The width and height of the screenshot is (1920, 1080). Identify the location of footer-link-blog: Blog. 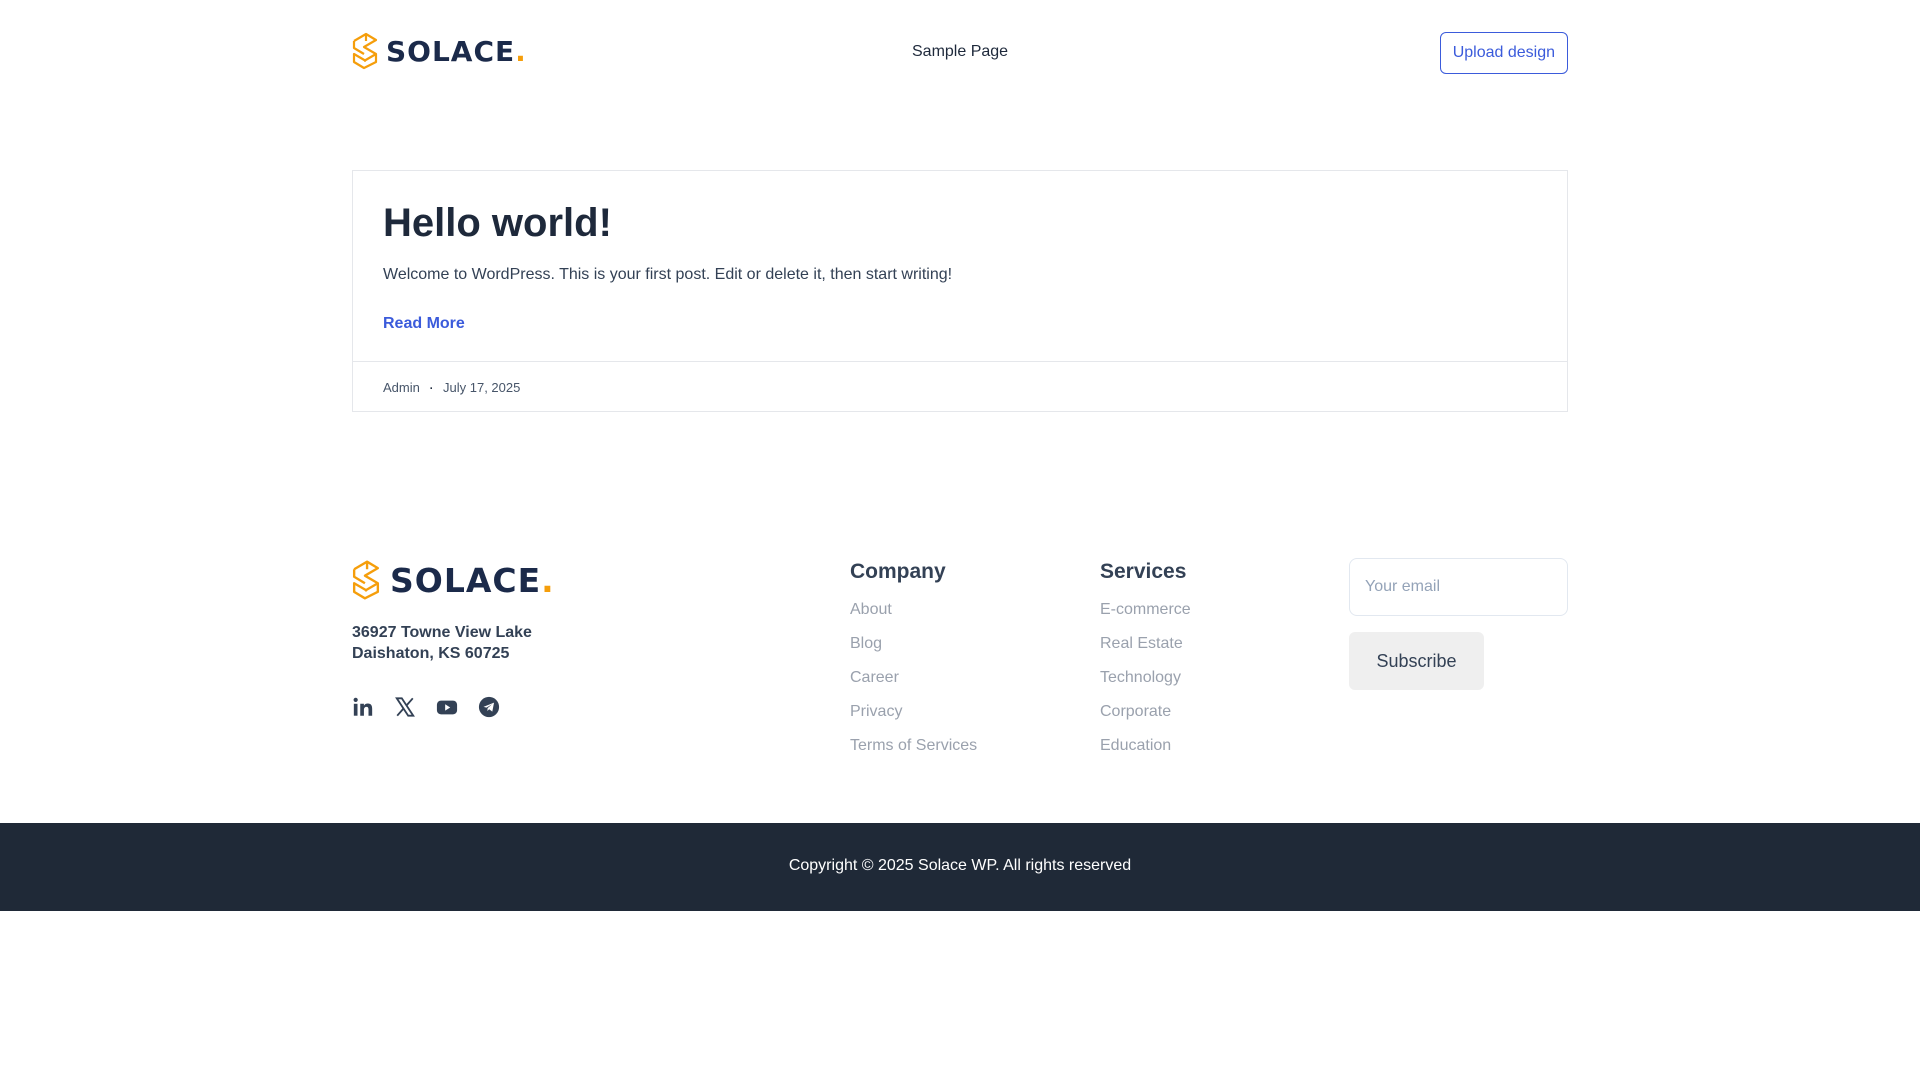
(866, 643).